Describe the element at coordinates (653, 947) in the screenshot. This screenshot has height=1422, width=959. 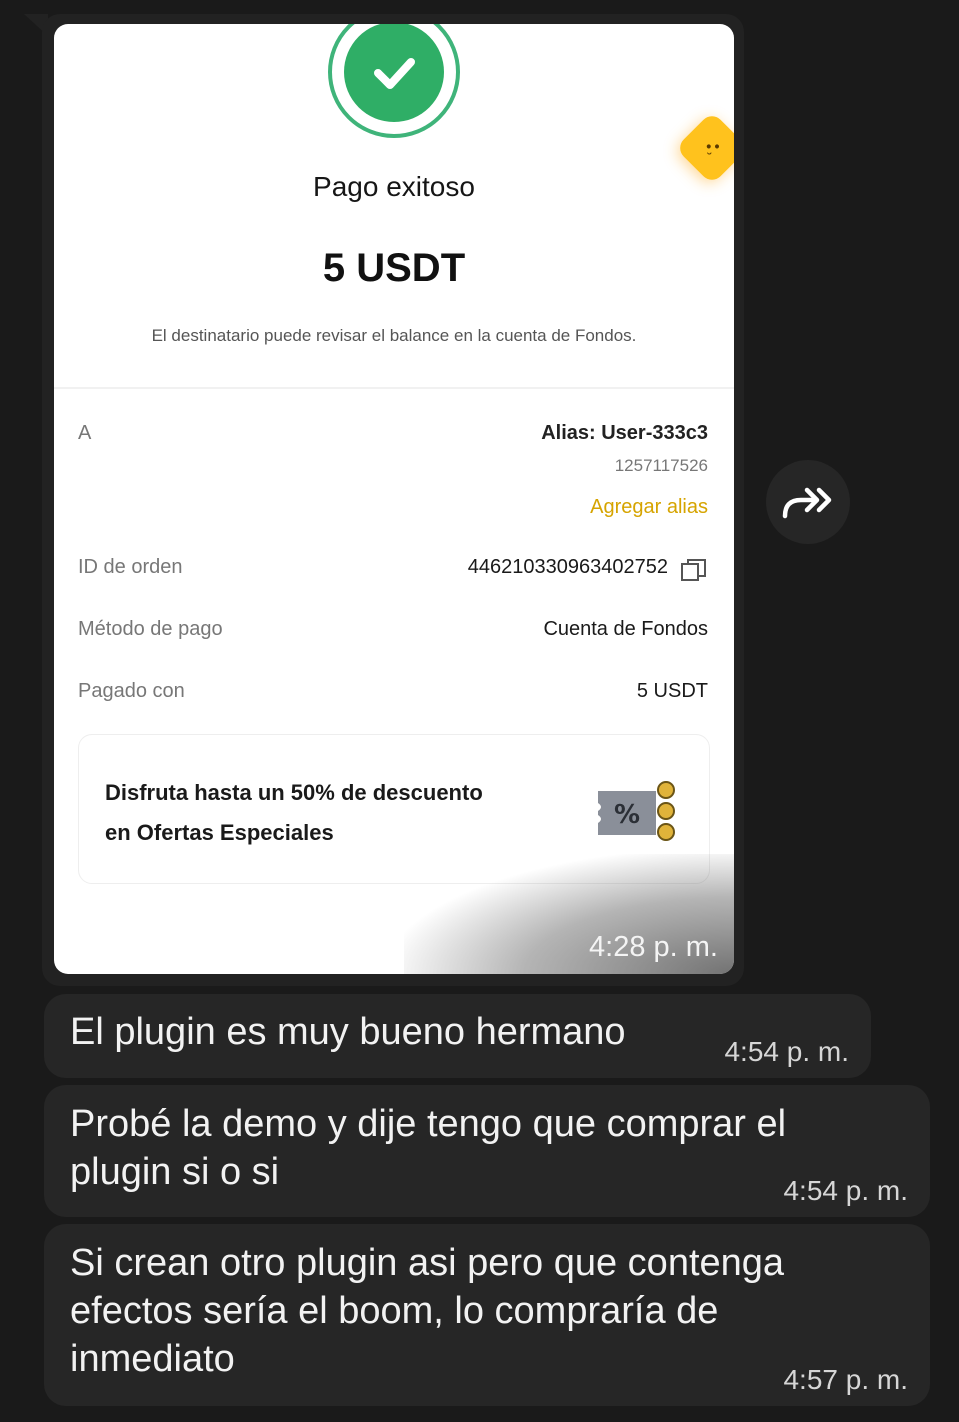
I see `image-message-time: 4:28 p. m.` at that location.